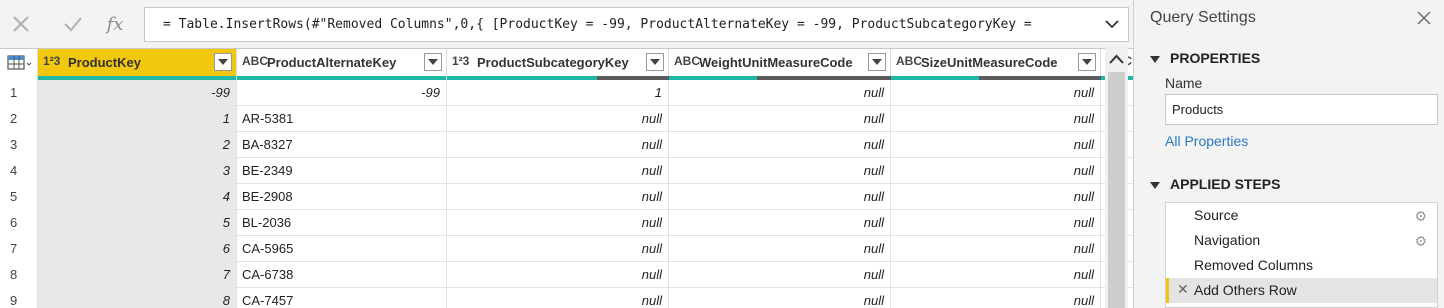 The width and height of the screenshot is (1444, 308). I want to click on close-icon, so click(21, 24).